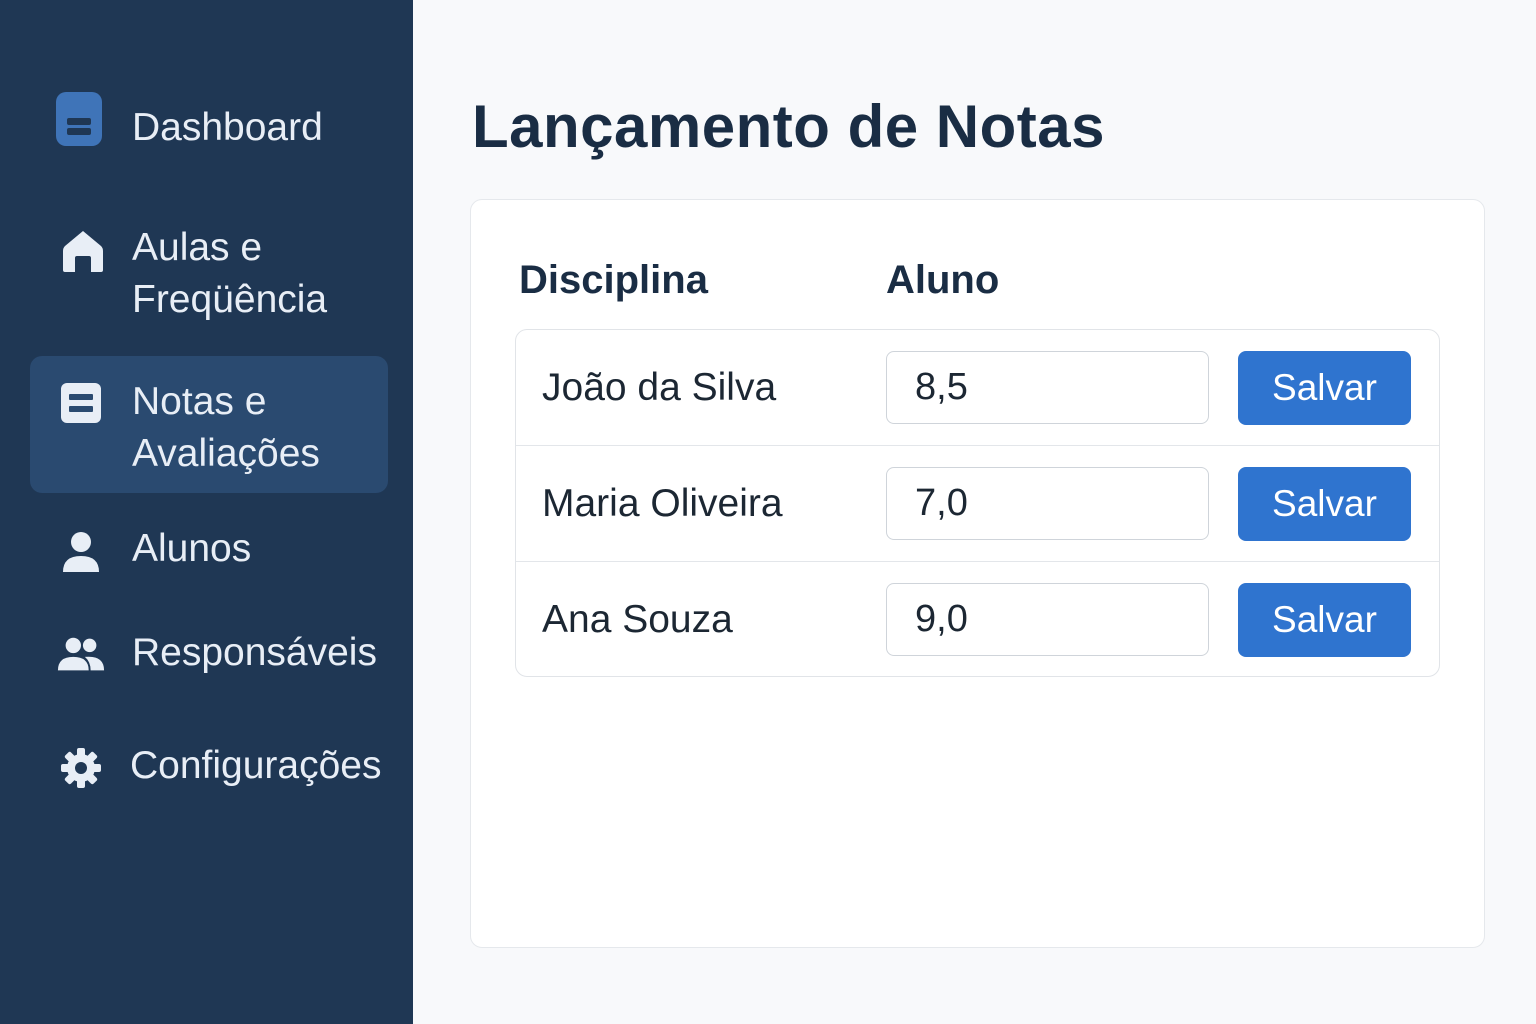 Image resolution: width=1536 pixels, height=1024 pixels. I want to click on sidebar-item-responsaveis: Responsáveis, so click(209, 654).